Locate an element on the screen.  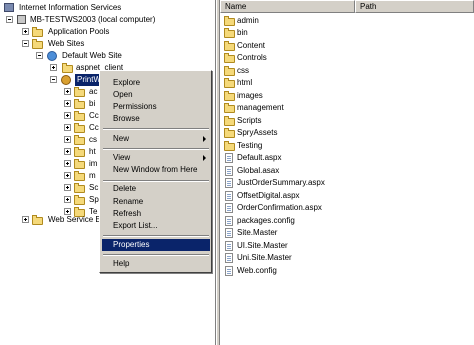
list-item-label: Content is located at coordinates (251, 45).